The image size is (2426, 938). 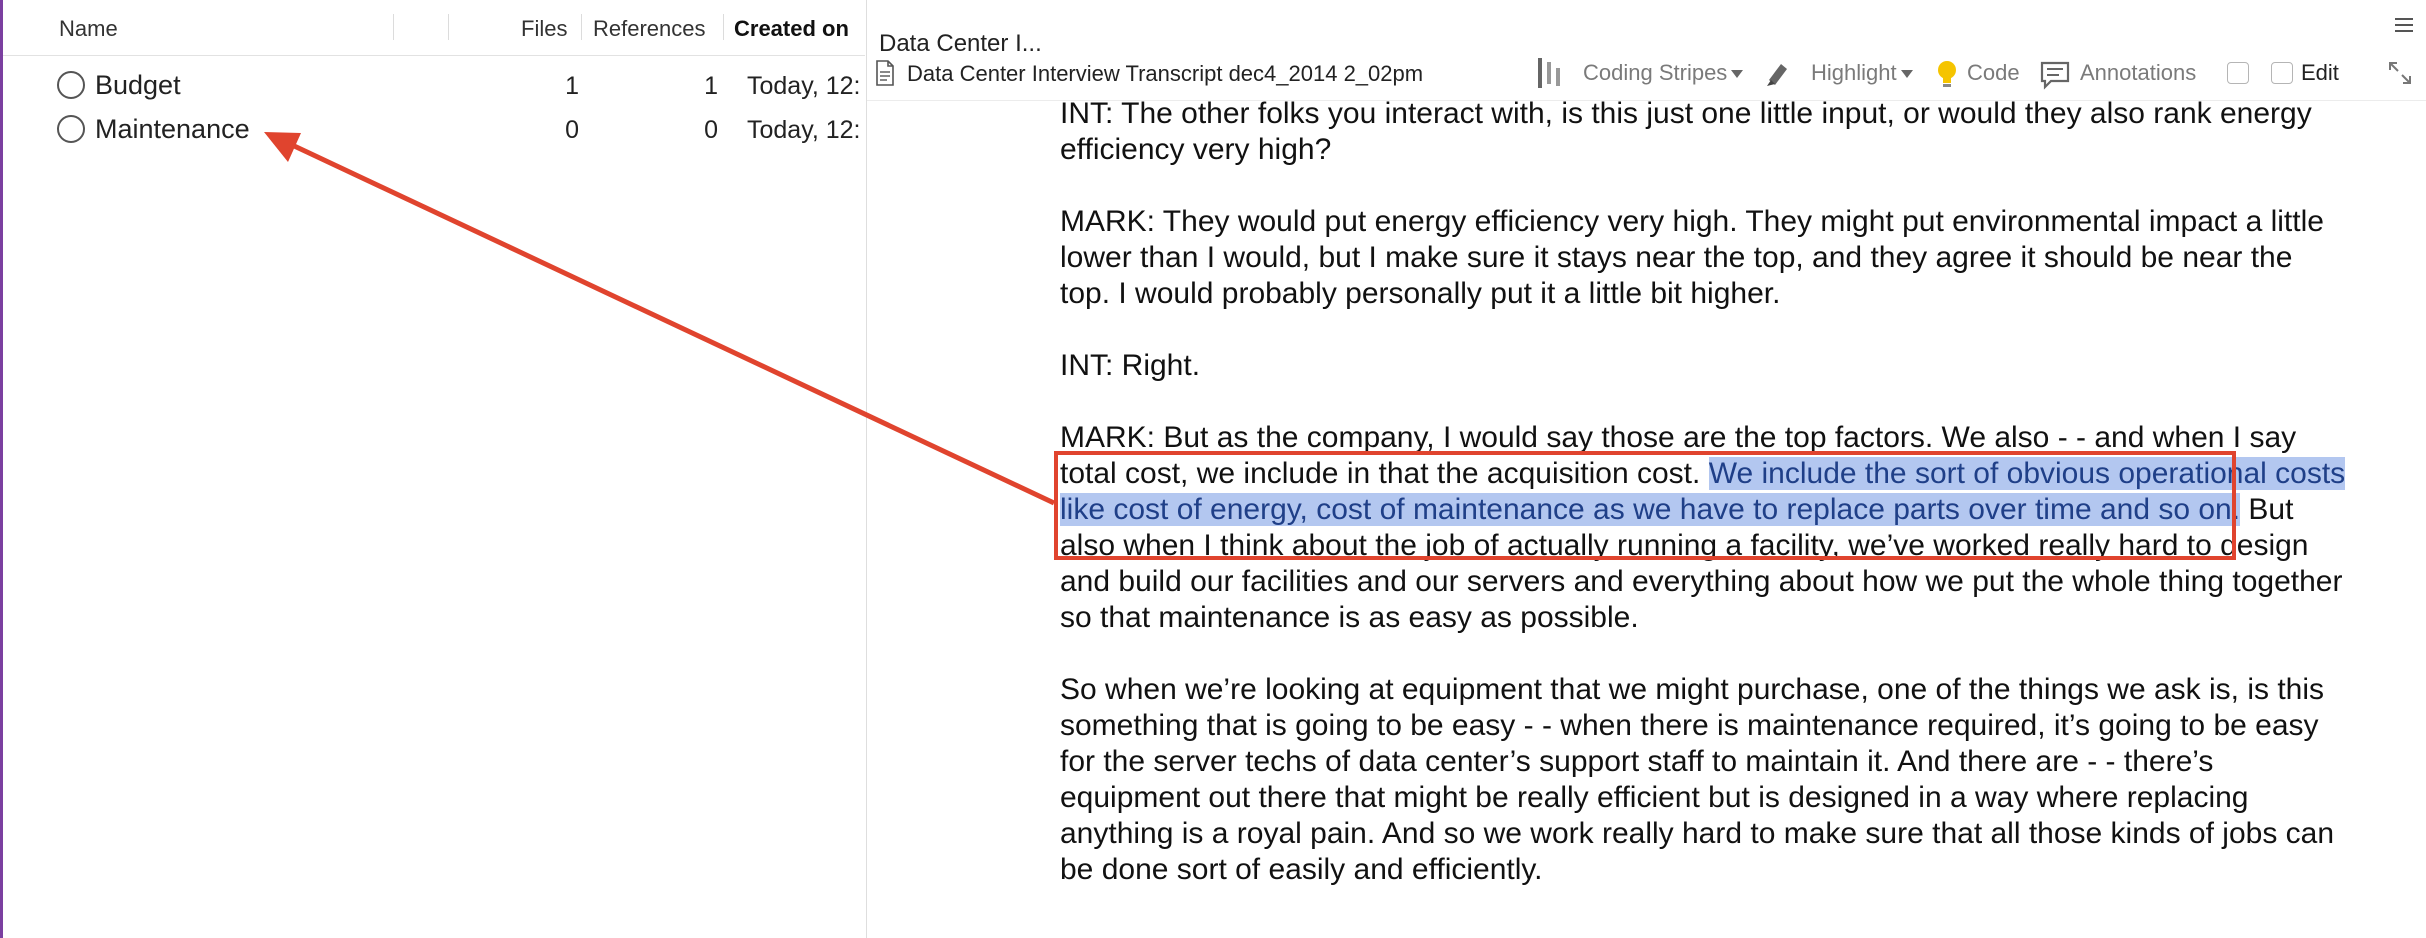 I want to click on highlight-button: Highlight, so click(x=1862, y=73).